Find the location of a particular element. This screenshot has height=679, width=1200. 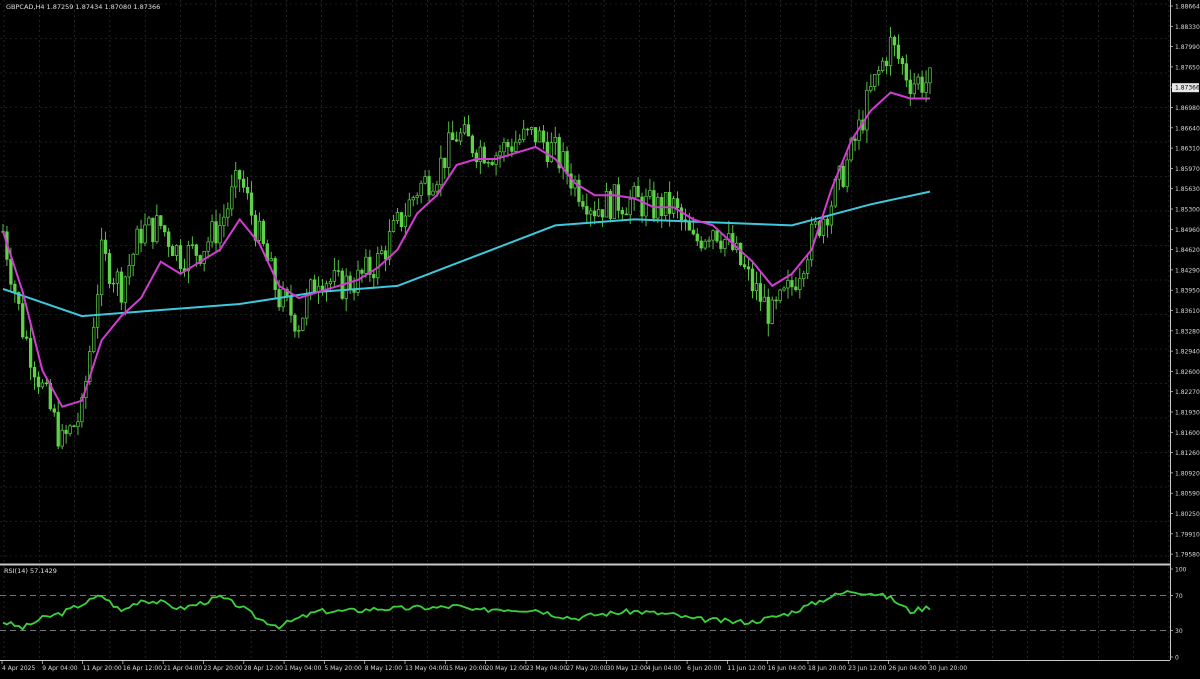

time-tick-label: 30 Jun 20:00 is located at coordinates (948, 668).